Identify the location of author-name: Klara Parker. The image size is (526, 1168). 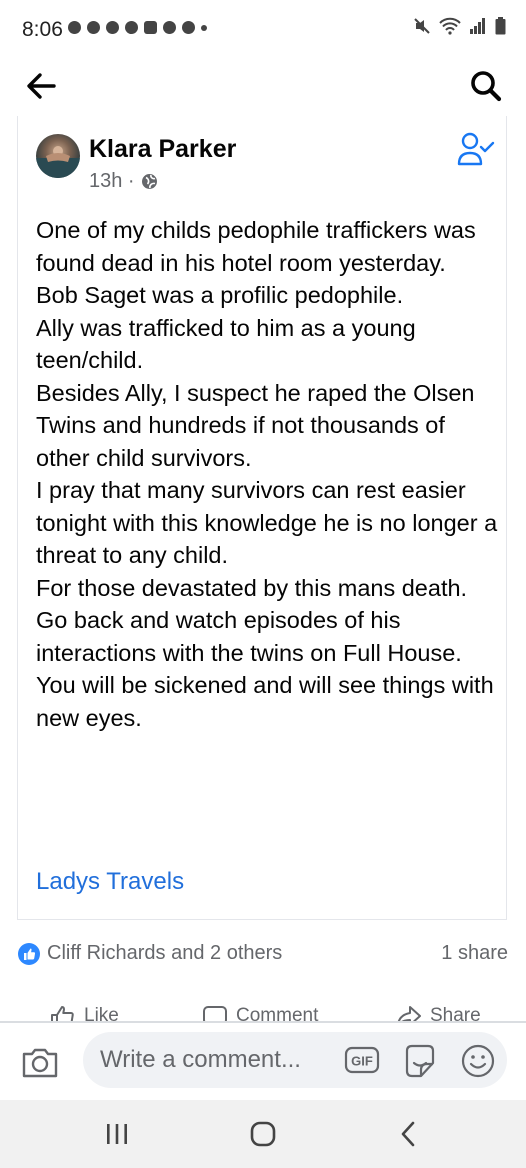
(162, 149).